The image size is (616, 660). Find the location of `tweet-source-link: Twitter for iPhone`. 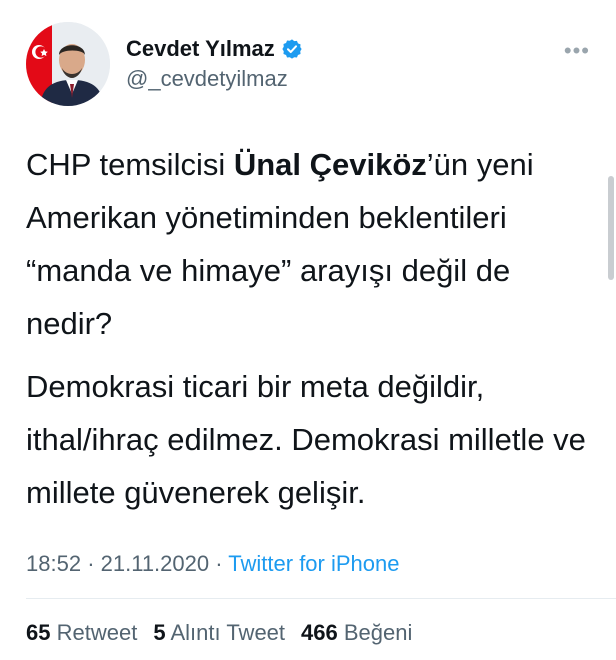

tweet-source-link: Twitter for iPhone is located at coordinates (313, 563).